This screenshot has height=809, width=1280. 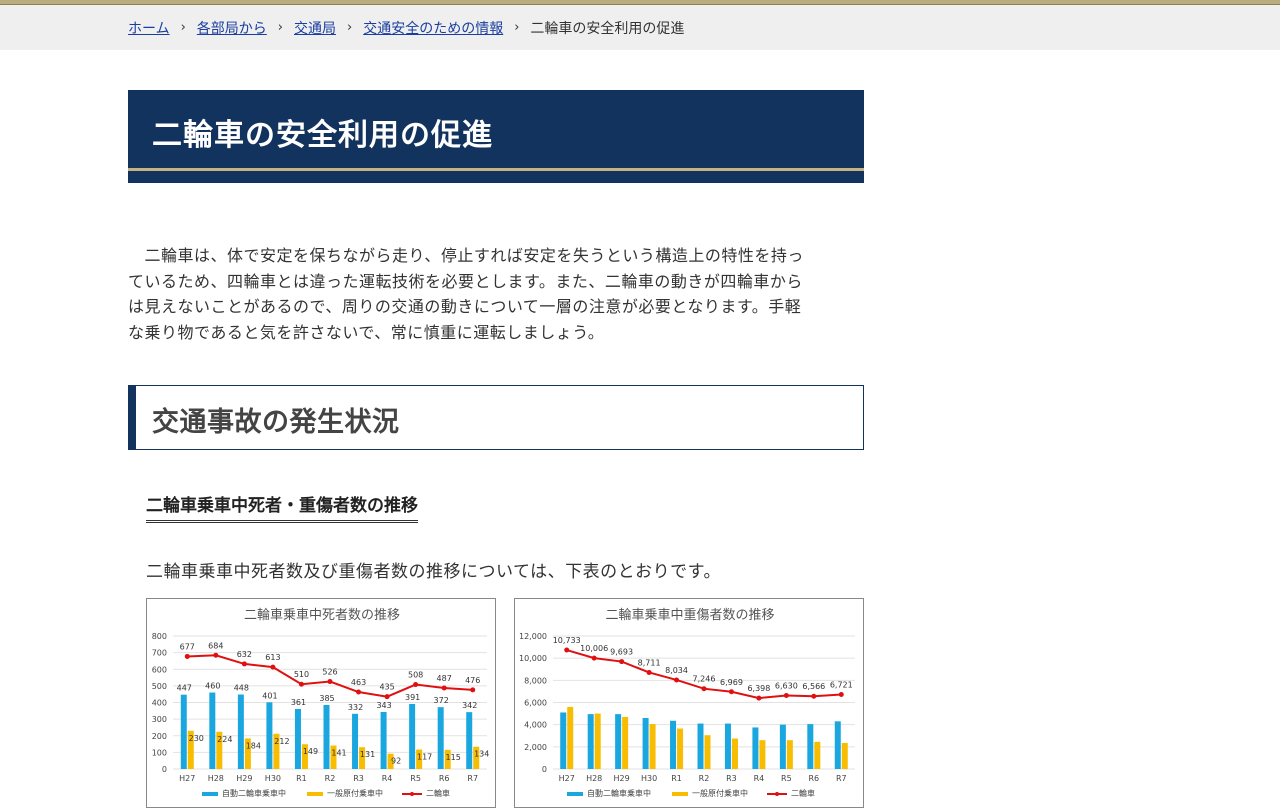 I want to click on y-tick-label: 2,000, so click(x=535, y=747).